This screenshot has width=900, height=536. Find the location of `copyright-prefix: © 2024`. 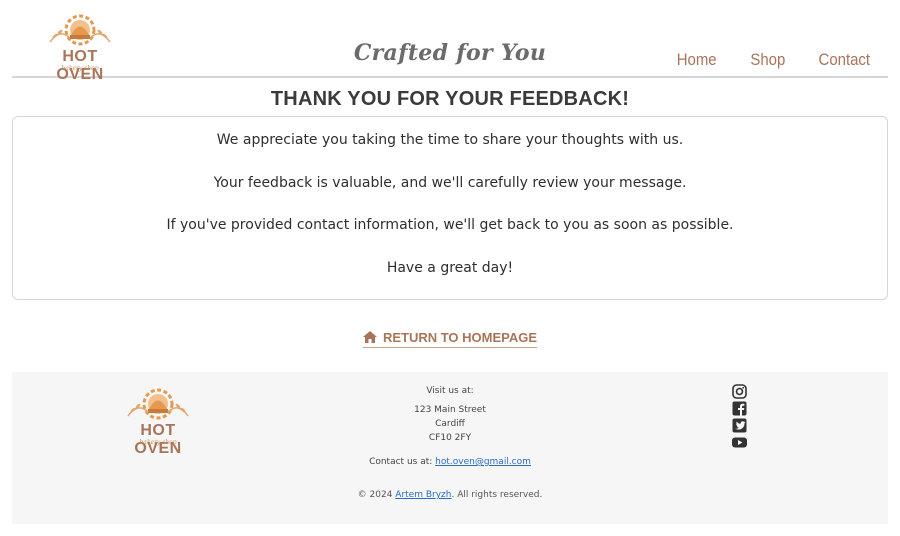

copyright-prefix: © 2024 is located at coordinates (375, 495).